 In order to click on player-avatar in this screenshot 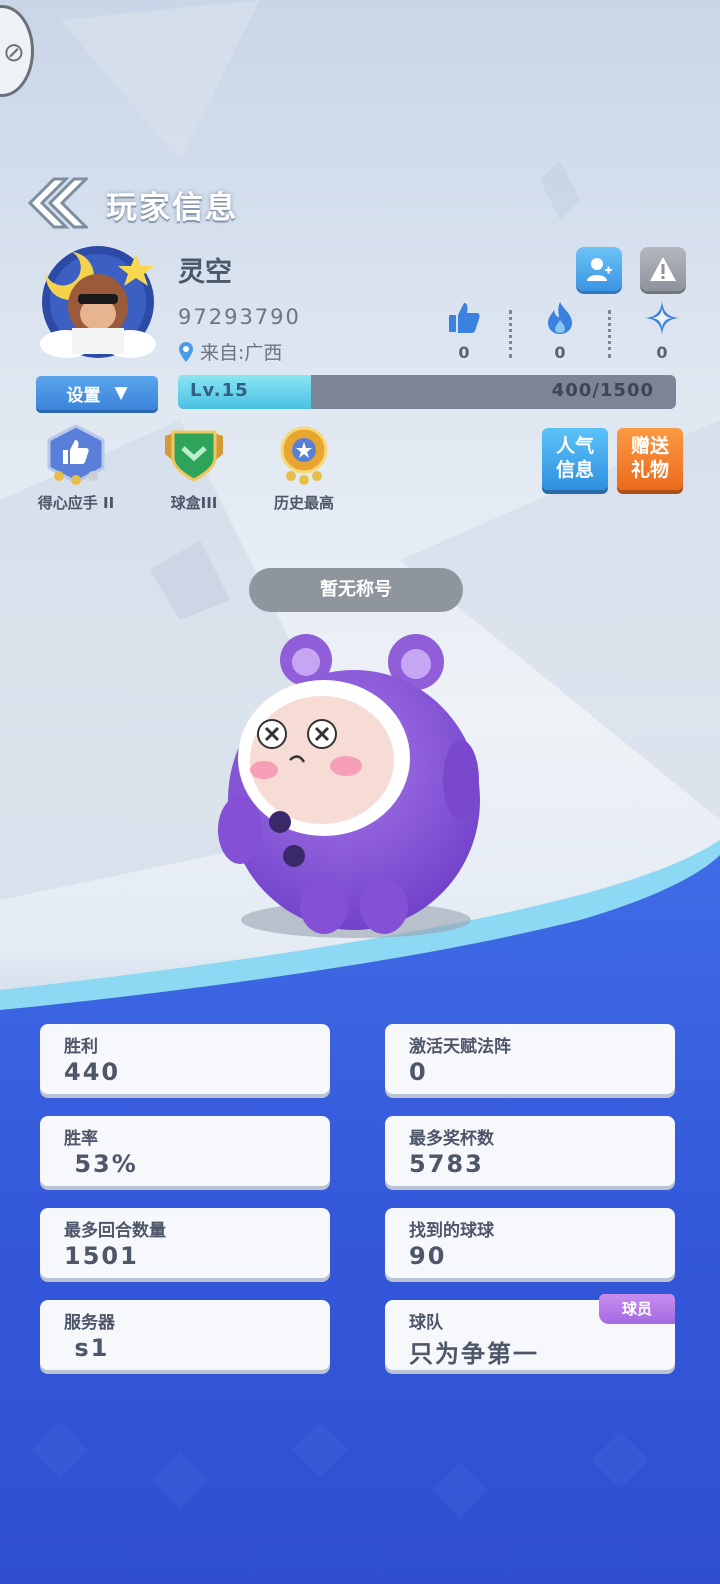, I will do `click(98, 303)`.